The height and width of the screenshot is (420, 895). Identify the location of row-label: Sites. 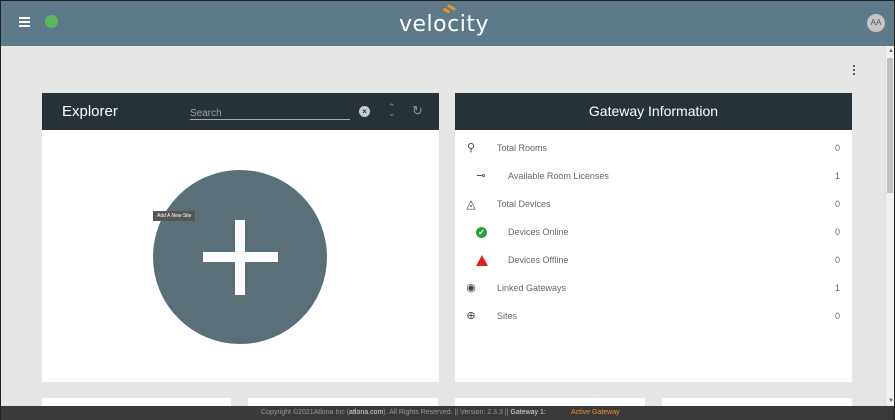
(507, 316).